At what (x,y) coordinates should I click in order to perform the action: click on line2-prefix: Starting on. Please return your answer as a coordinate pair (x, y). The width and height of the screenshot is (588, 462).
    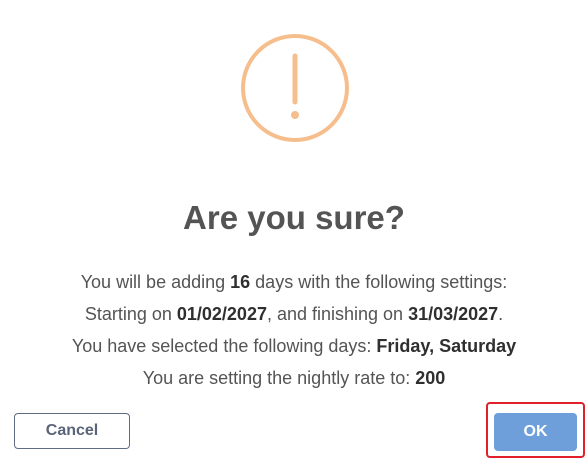
    Looking at the image, I should click on (130, 314).